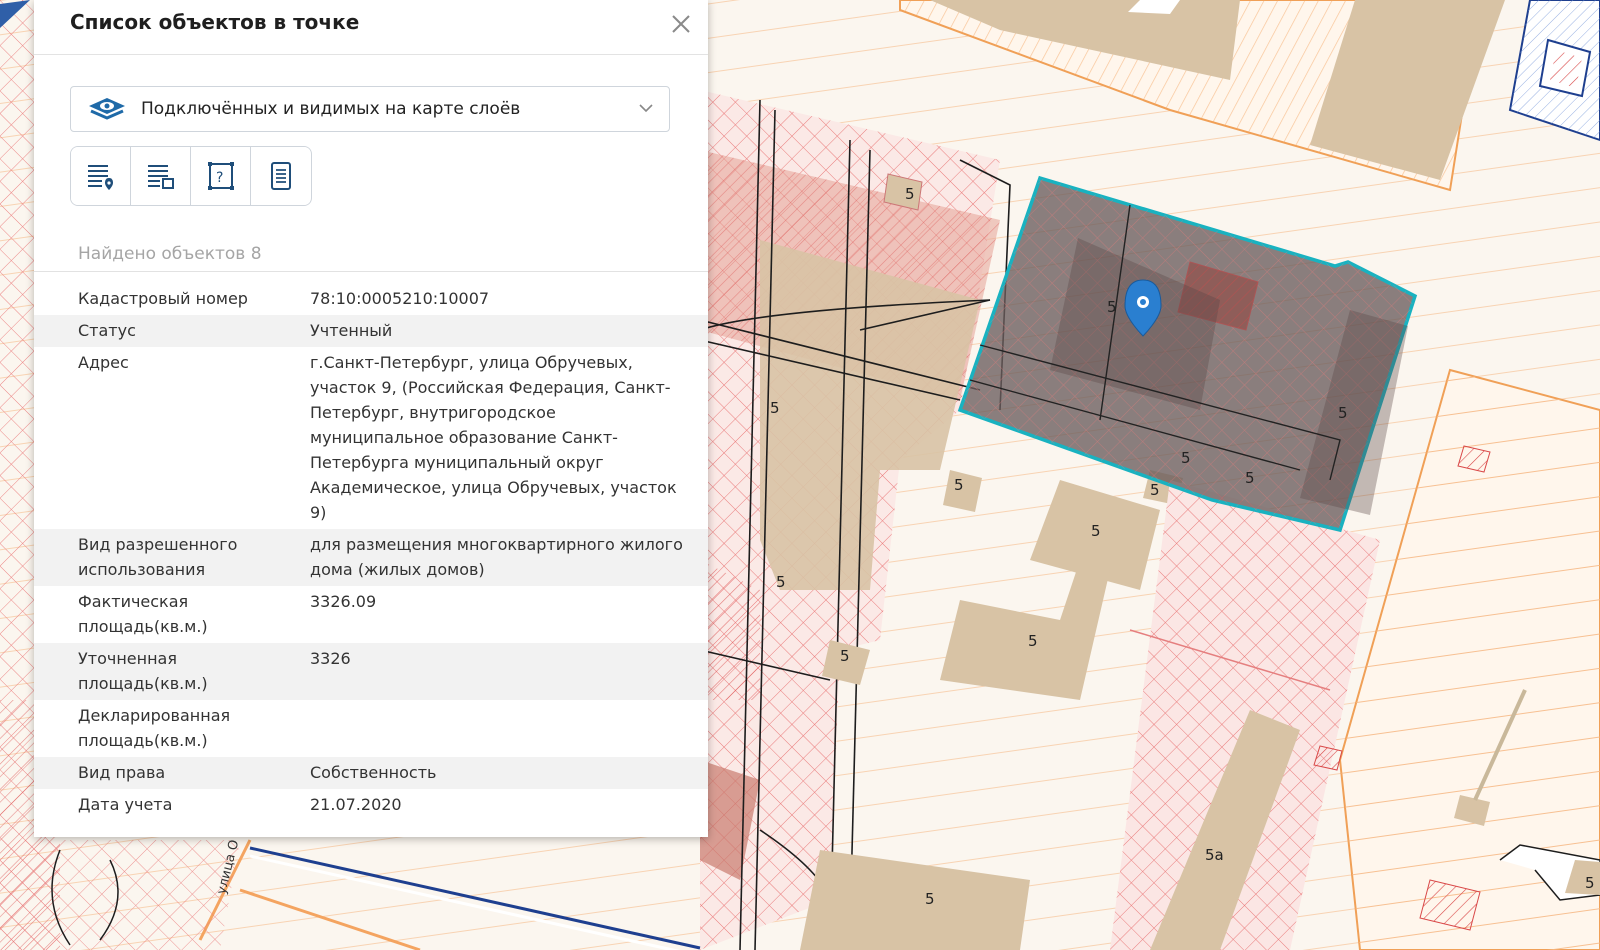  Describe the element at coordinates (103, 362) in the screenshot. I see `property-label: Адрес` at that location.